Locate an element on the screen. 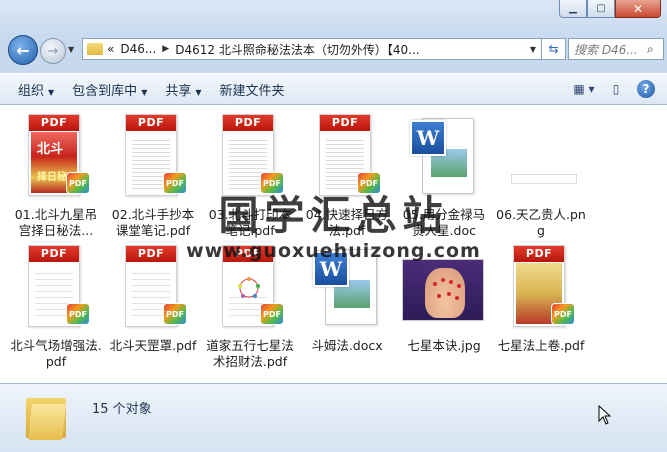 The height and width of the screenshot is (452, 667). maximize-button: ▢ is located at coordinates (601, 9).